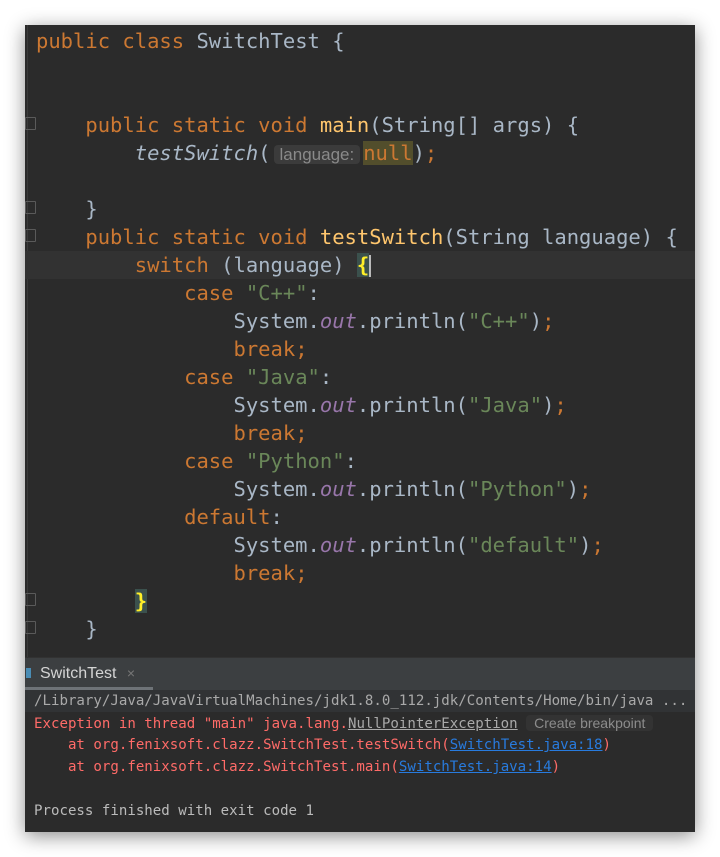 Image resolution: width=720 pixels, height=857 pixels. Describe the element at coordinates (365, 461) in the screenshot. I see `code-line: case "Python":` at that location.